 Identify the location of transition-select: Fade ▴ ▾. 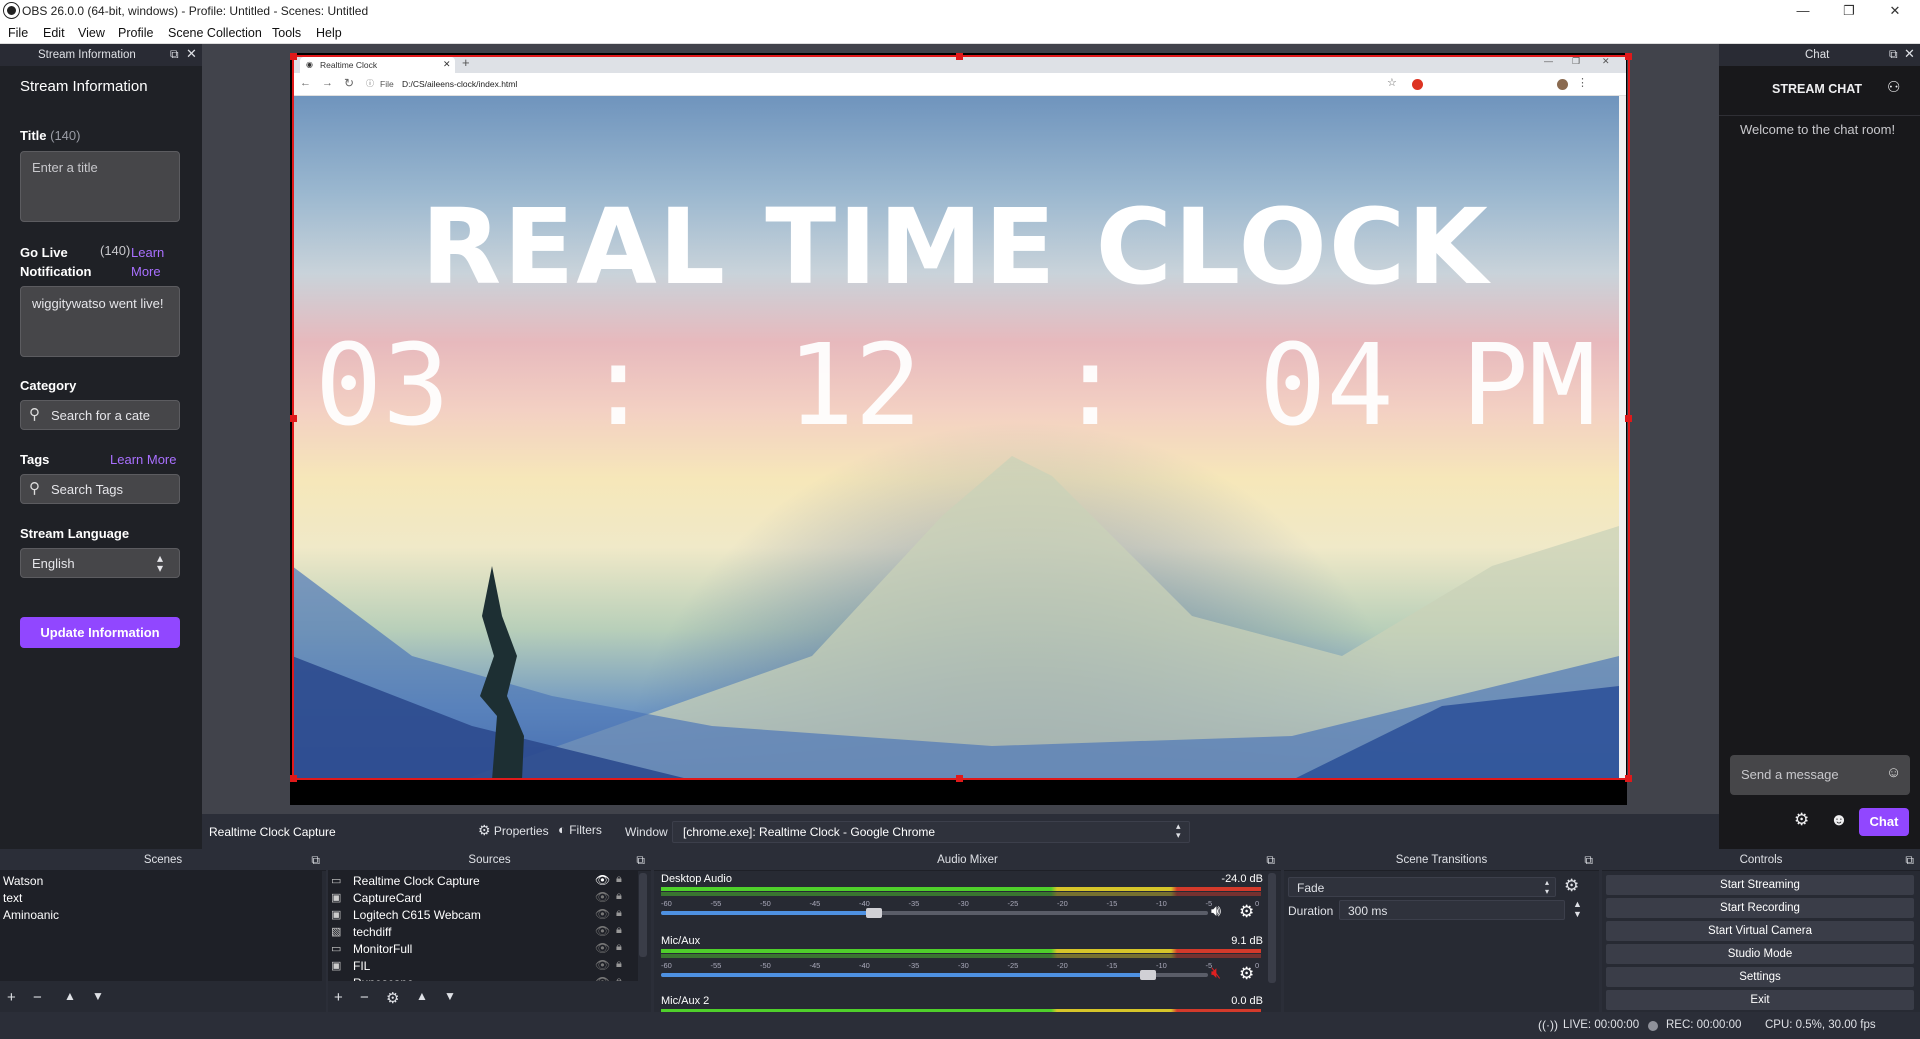
(1422, 887).